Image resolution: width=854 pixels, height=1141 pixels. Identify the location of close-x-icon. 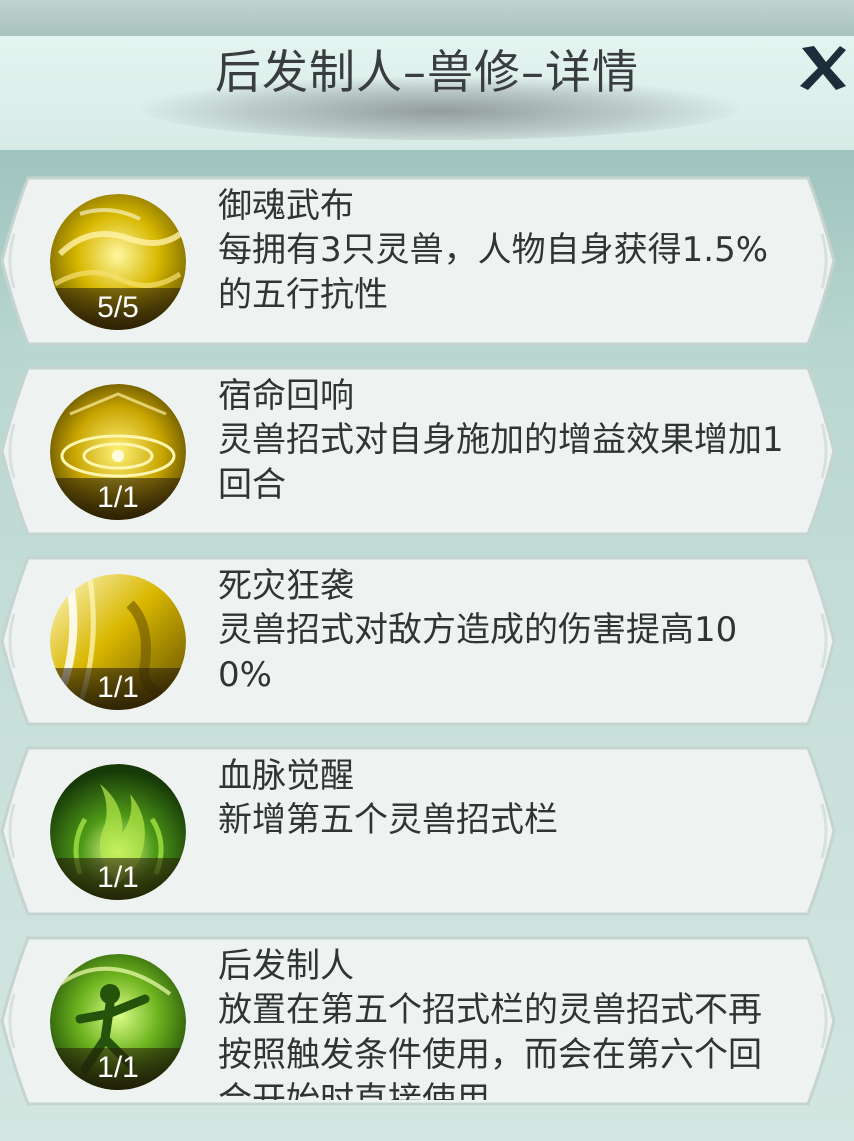
(823, 68).